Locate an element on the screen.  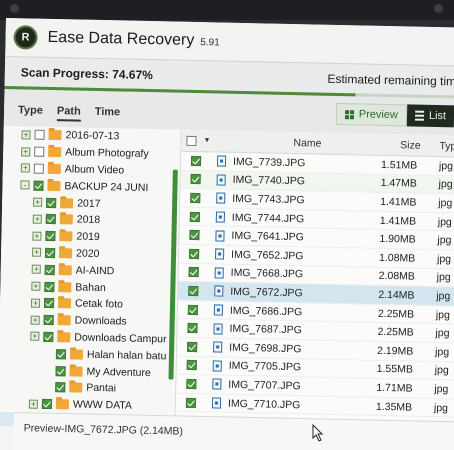
tree-node-label: Album Photografy is located at coordinates (107, 153).